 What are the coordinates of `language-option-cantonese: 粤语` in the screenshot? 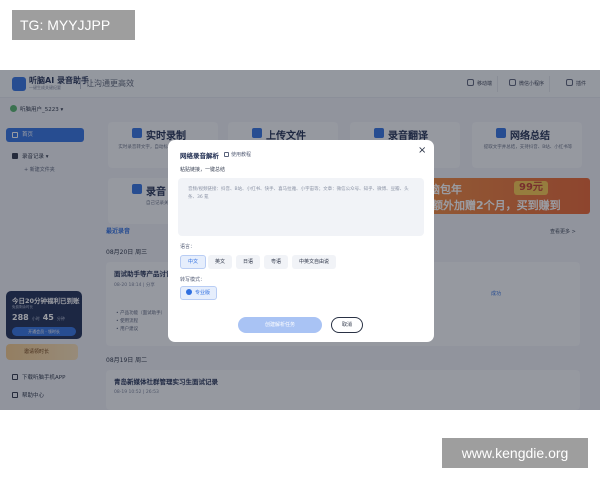 It's located at (276, 262).